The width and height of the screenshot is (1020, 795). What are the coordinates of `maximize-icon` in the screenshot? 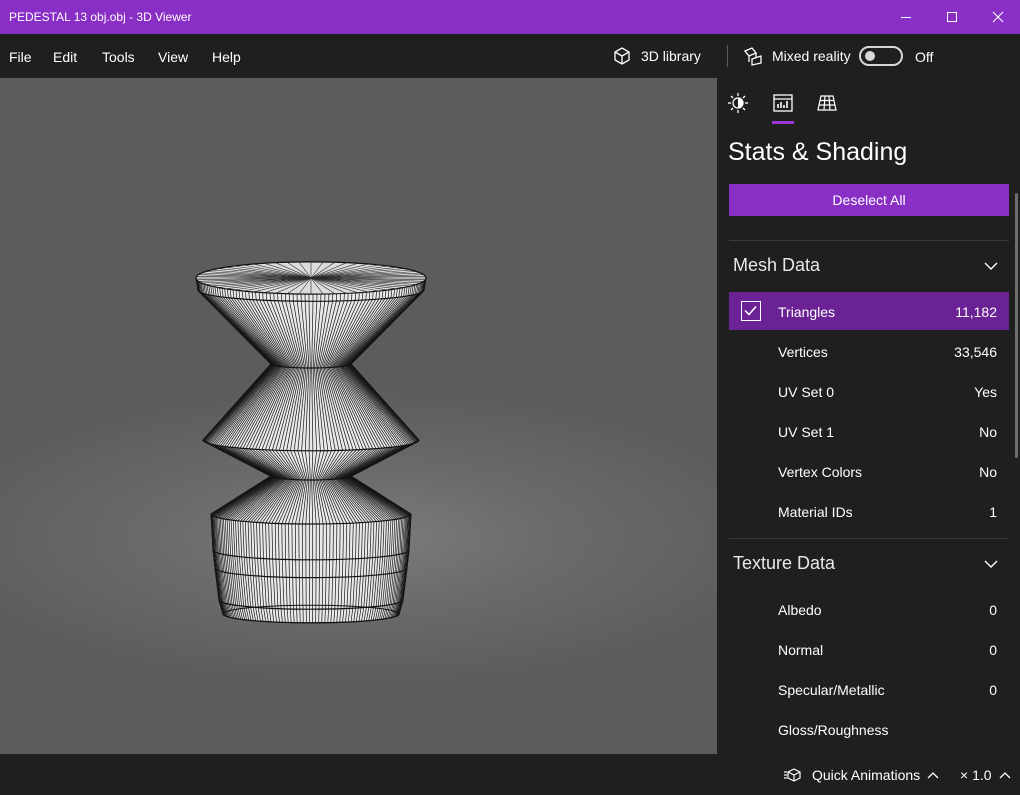 It's located at (952, 17).